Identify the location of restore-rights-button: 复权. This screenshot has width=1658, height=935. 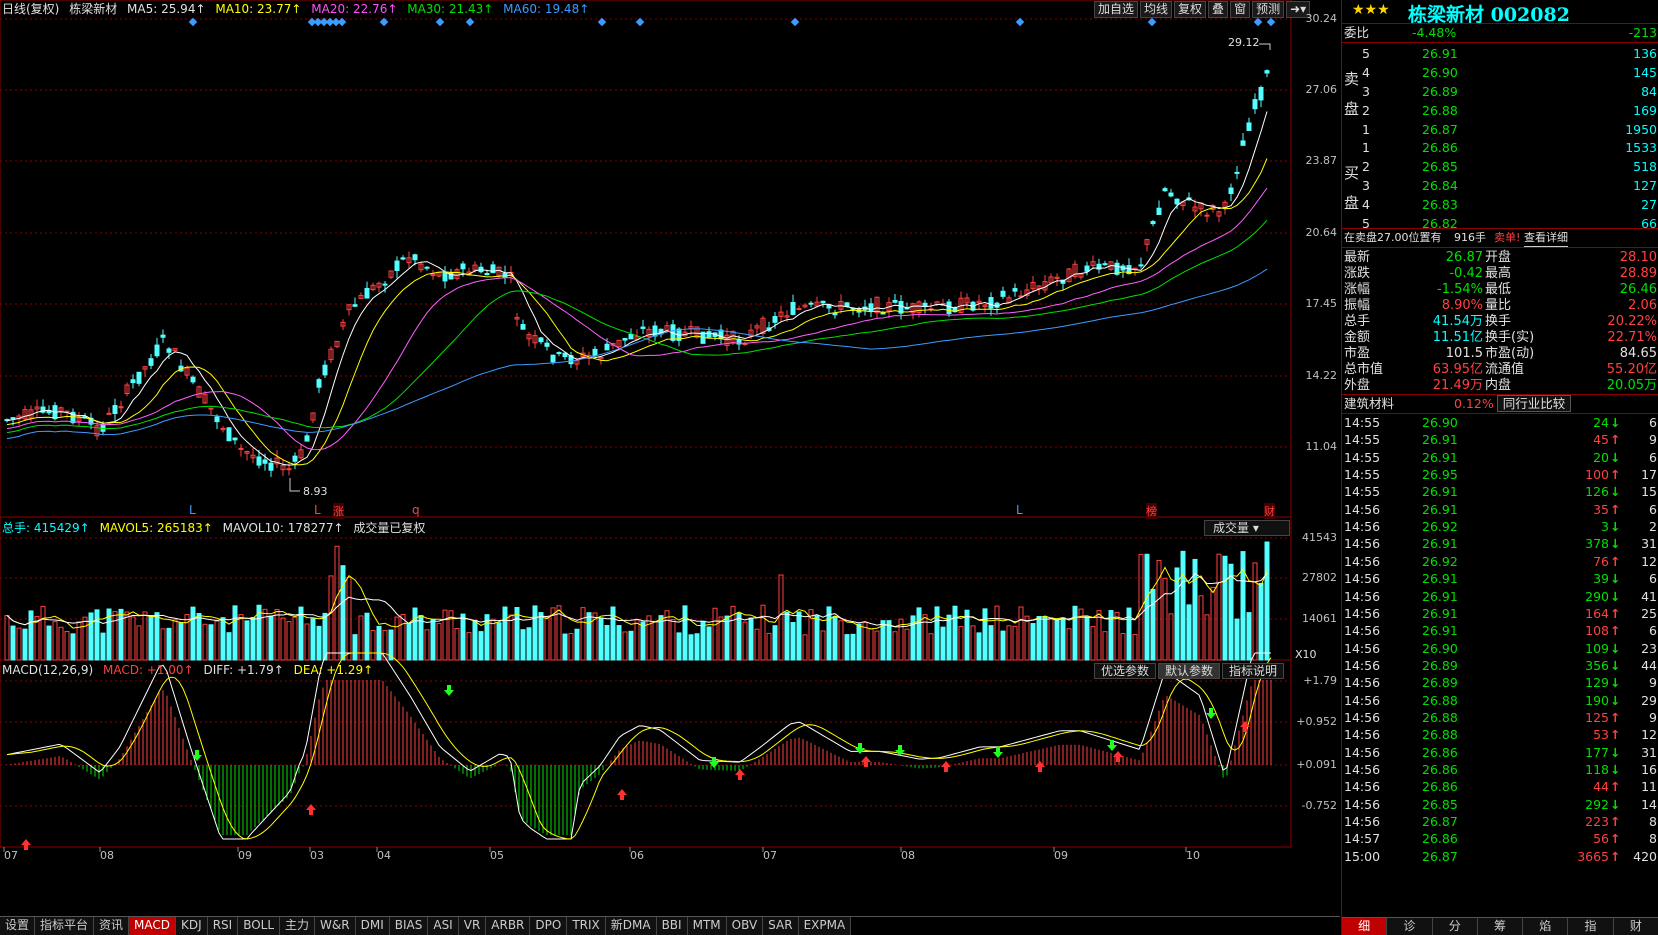
(1190, 9).